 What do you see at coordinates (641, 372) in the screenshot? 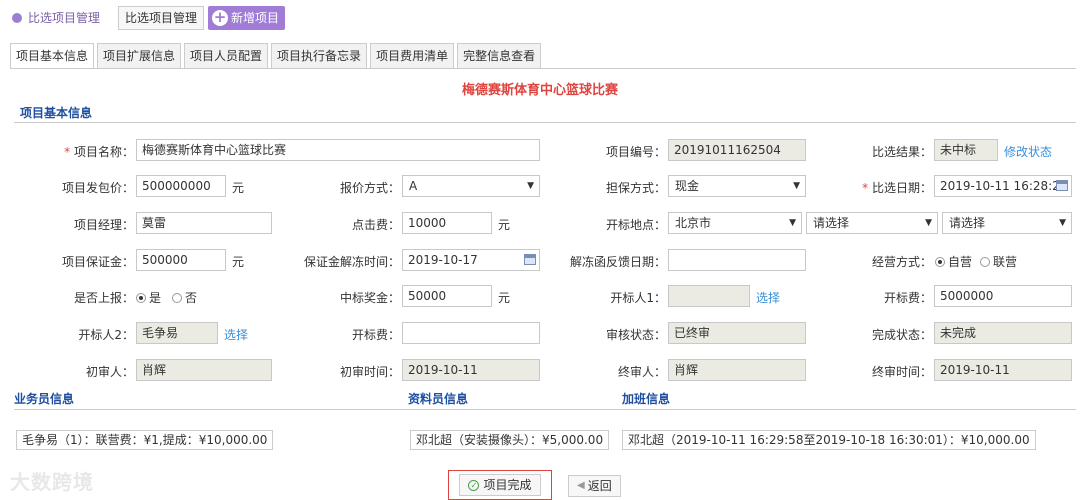
I see `final-reviewer-label: 终审人：` at bounding box center [641, 372].